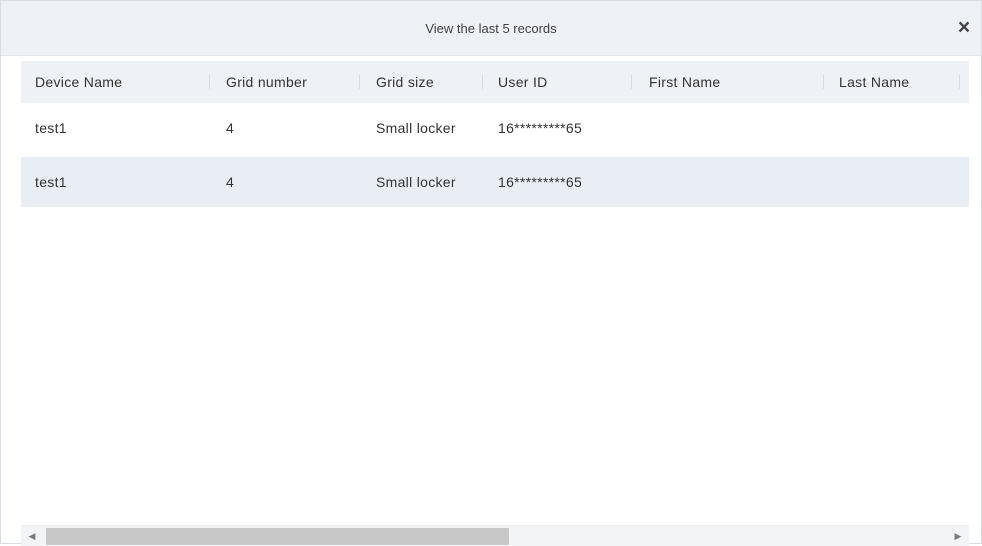 The width and height of the screenshot is (982, 546). Describe the element at coordinates (78, 82) in the screenshot. I see `column-header-device-name: Device Name` at that location.